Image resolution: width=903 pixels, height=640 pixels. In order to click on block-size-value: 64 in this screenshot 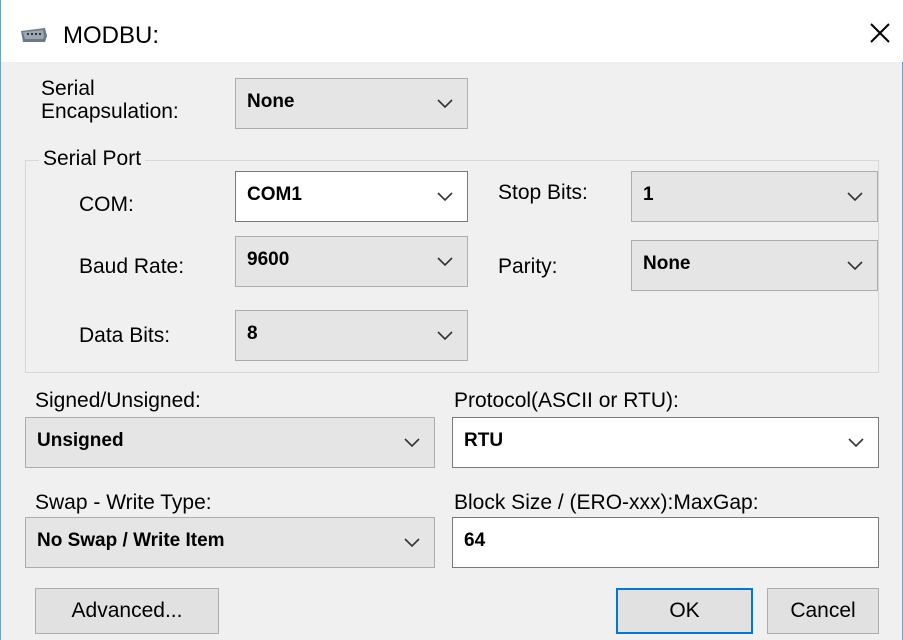, I will do `click(475, 540)`.